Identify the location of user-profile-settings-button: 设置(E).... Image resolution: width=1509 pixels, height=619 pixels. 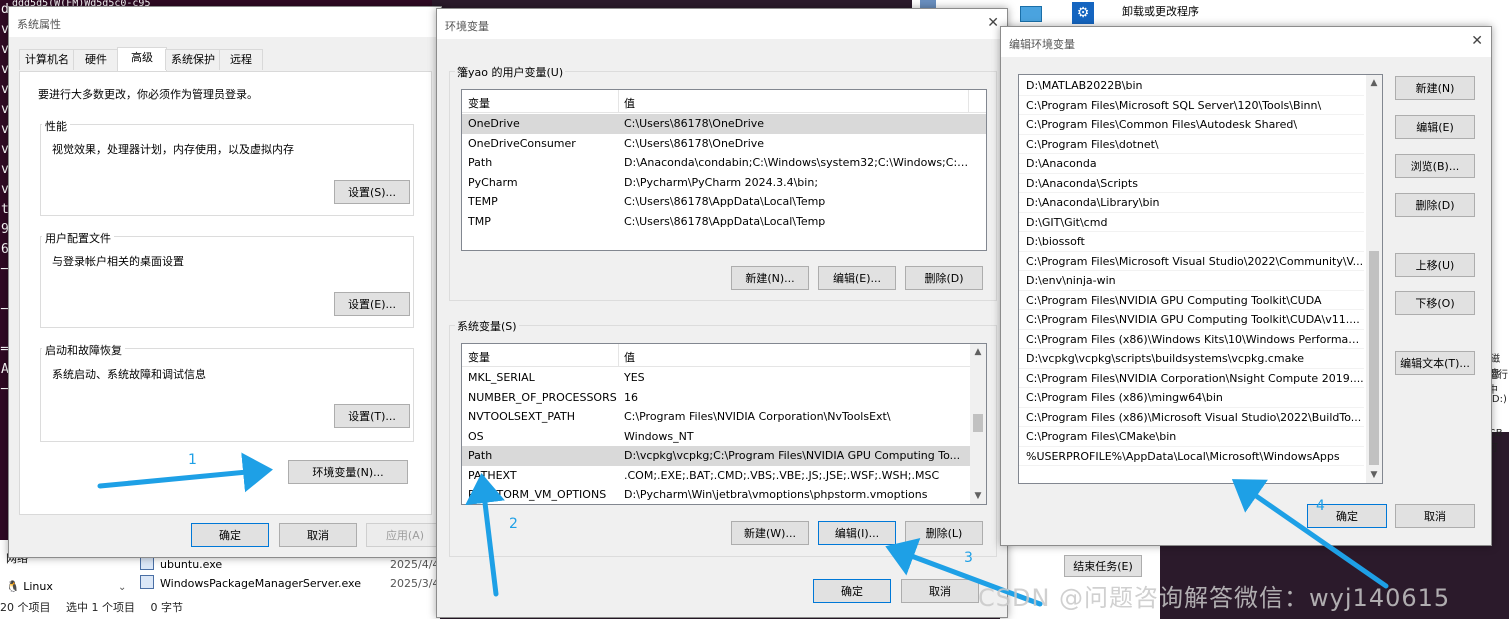
(372, 304).